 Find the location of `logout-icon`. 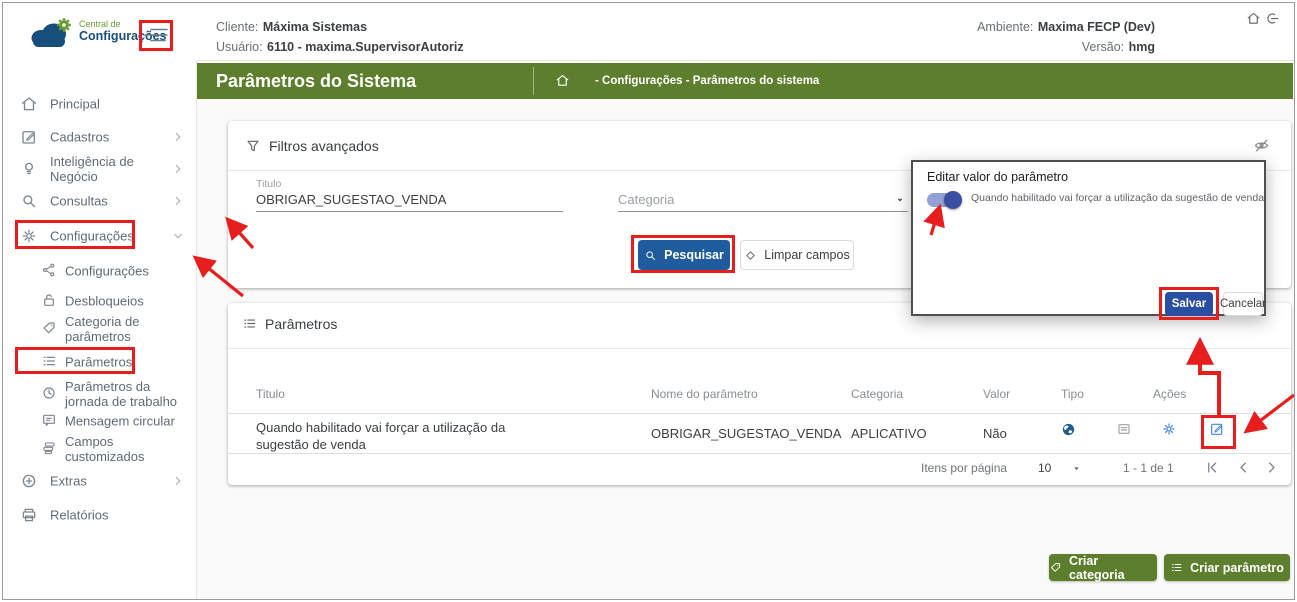

logout-icon is located at coordinates (1272, 18).